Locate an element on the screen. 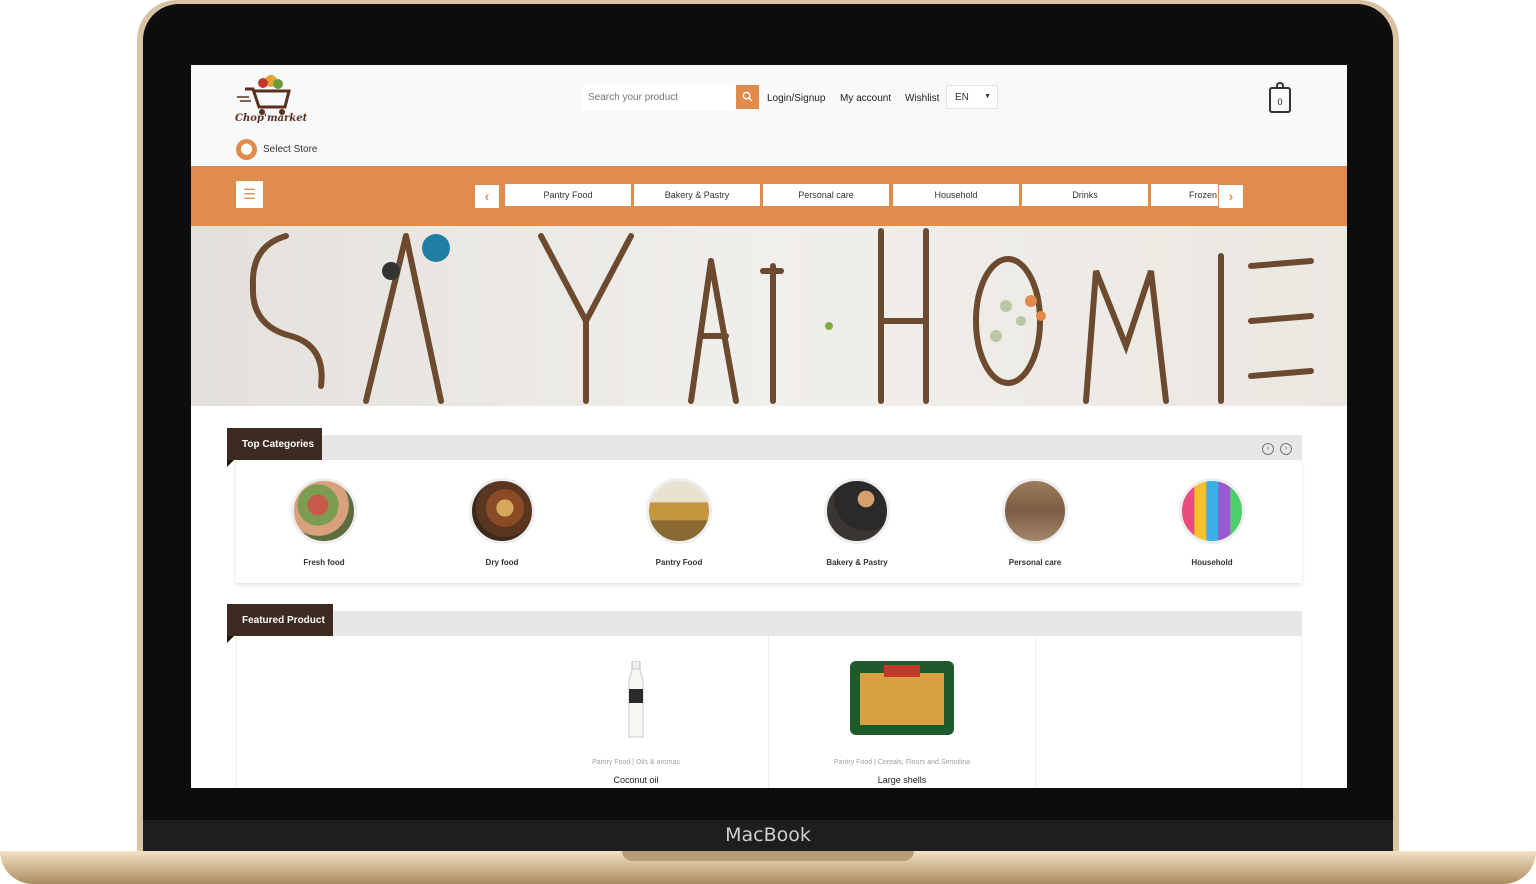 The image size is (1536, 884). language-select: EN ▼ is located at coordinates (972, 97).